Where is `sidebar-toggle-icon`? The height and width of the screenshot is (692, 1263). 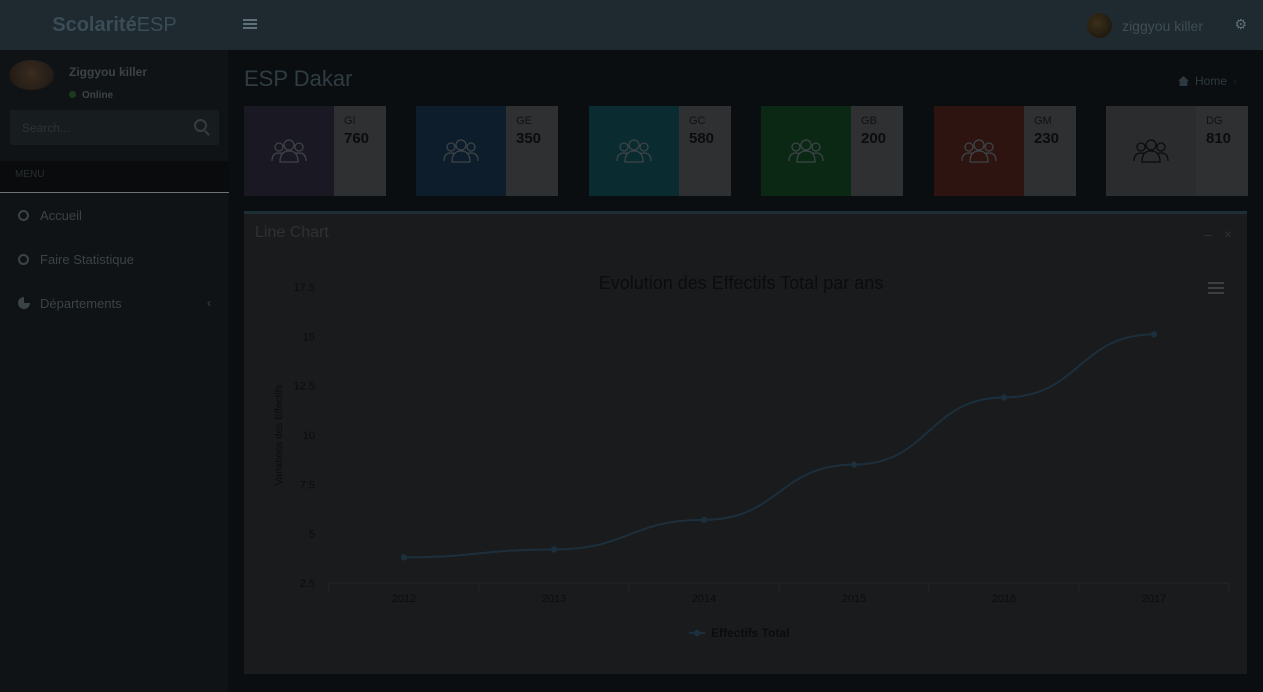
sidebar-toggle-icon is located at coordinates (250, 25).